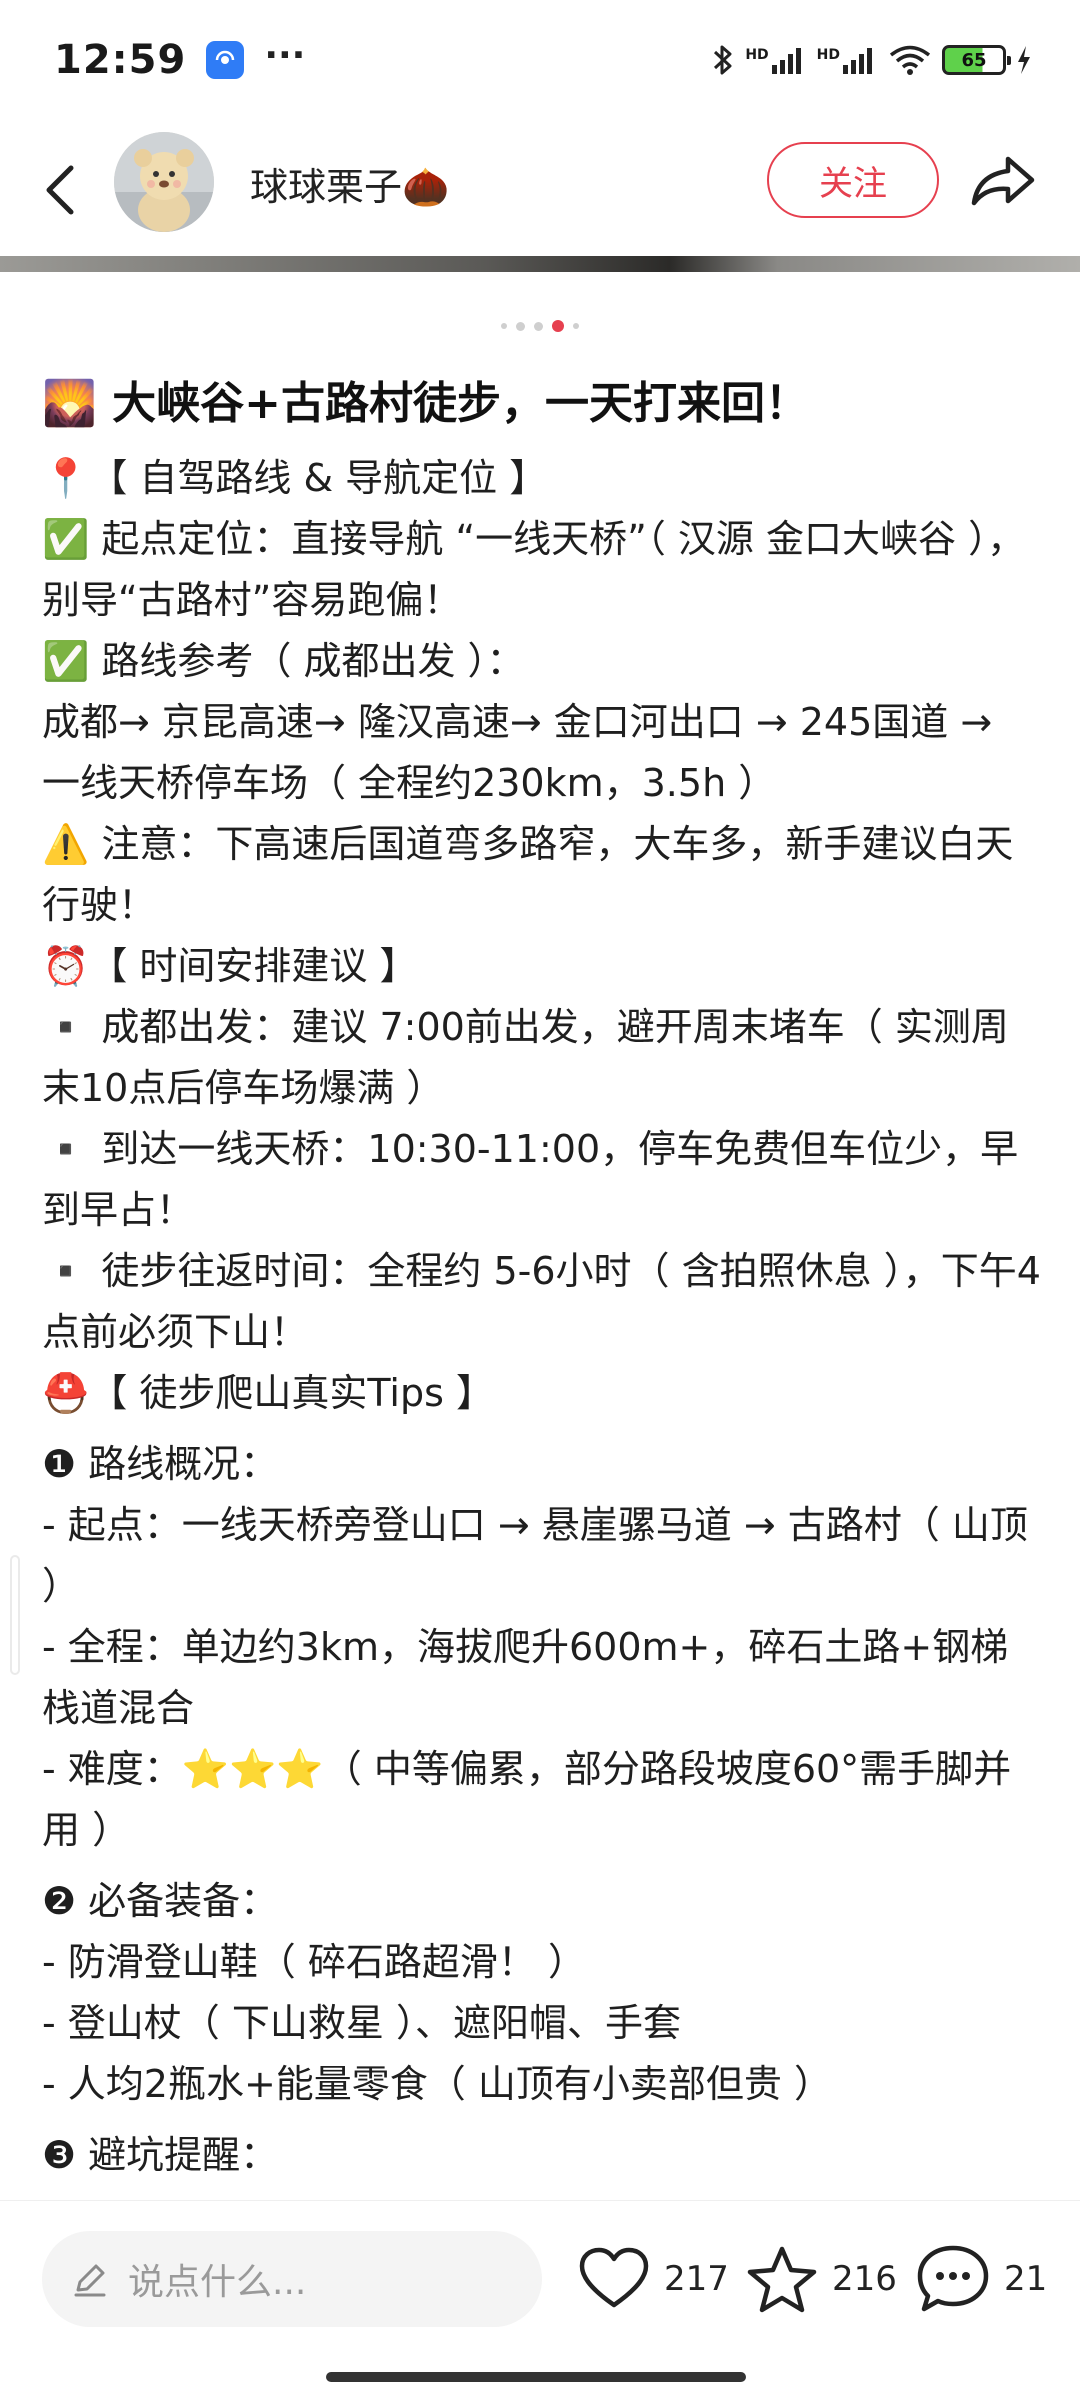  What do you see at coordinates (295, 478) in the screenshot?
I see `body-line: 📍【 自驾路线 & 导航定位 】` at bounding box center [295, 478].